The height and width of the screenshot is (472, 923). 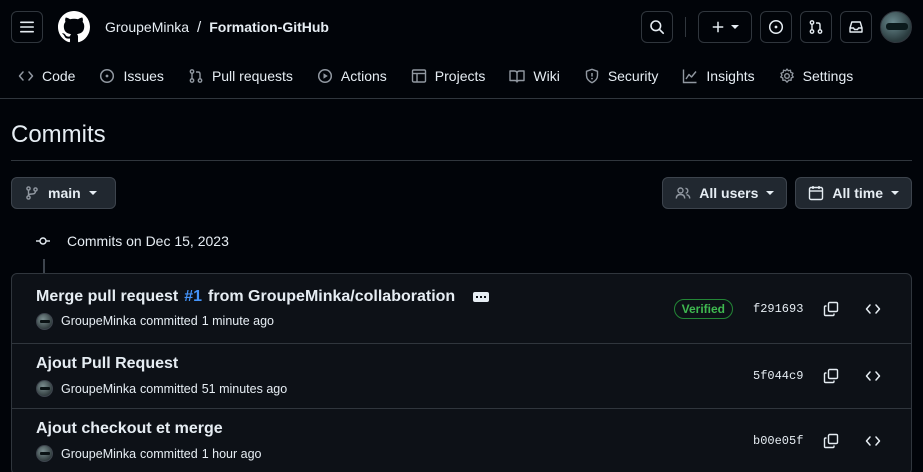 I want to click on commit-time: 51 minutes ago, so click(x=244, y=388).